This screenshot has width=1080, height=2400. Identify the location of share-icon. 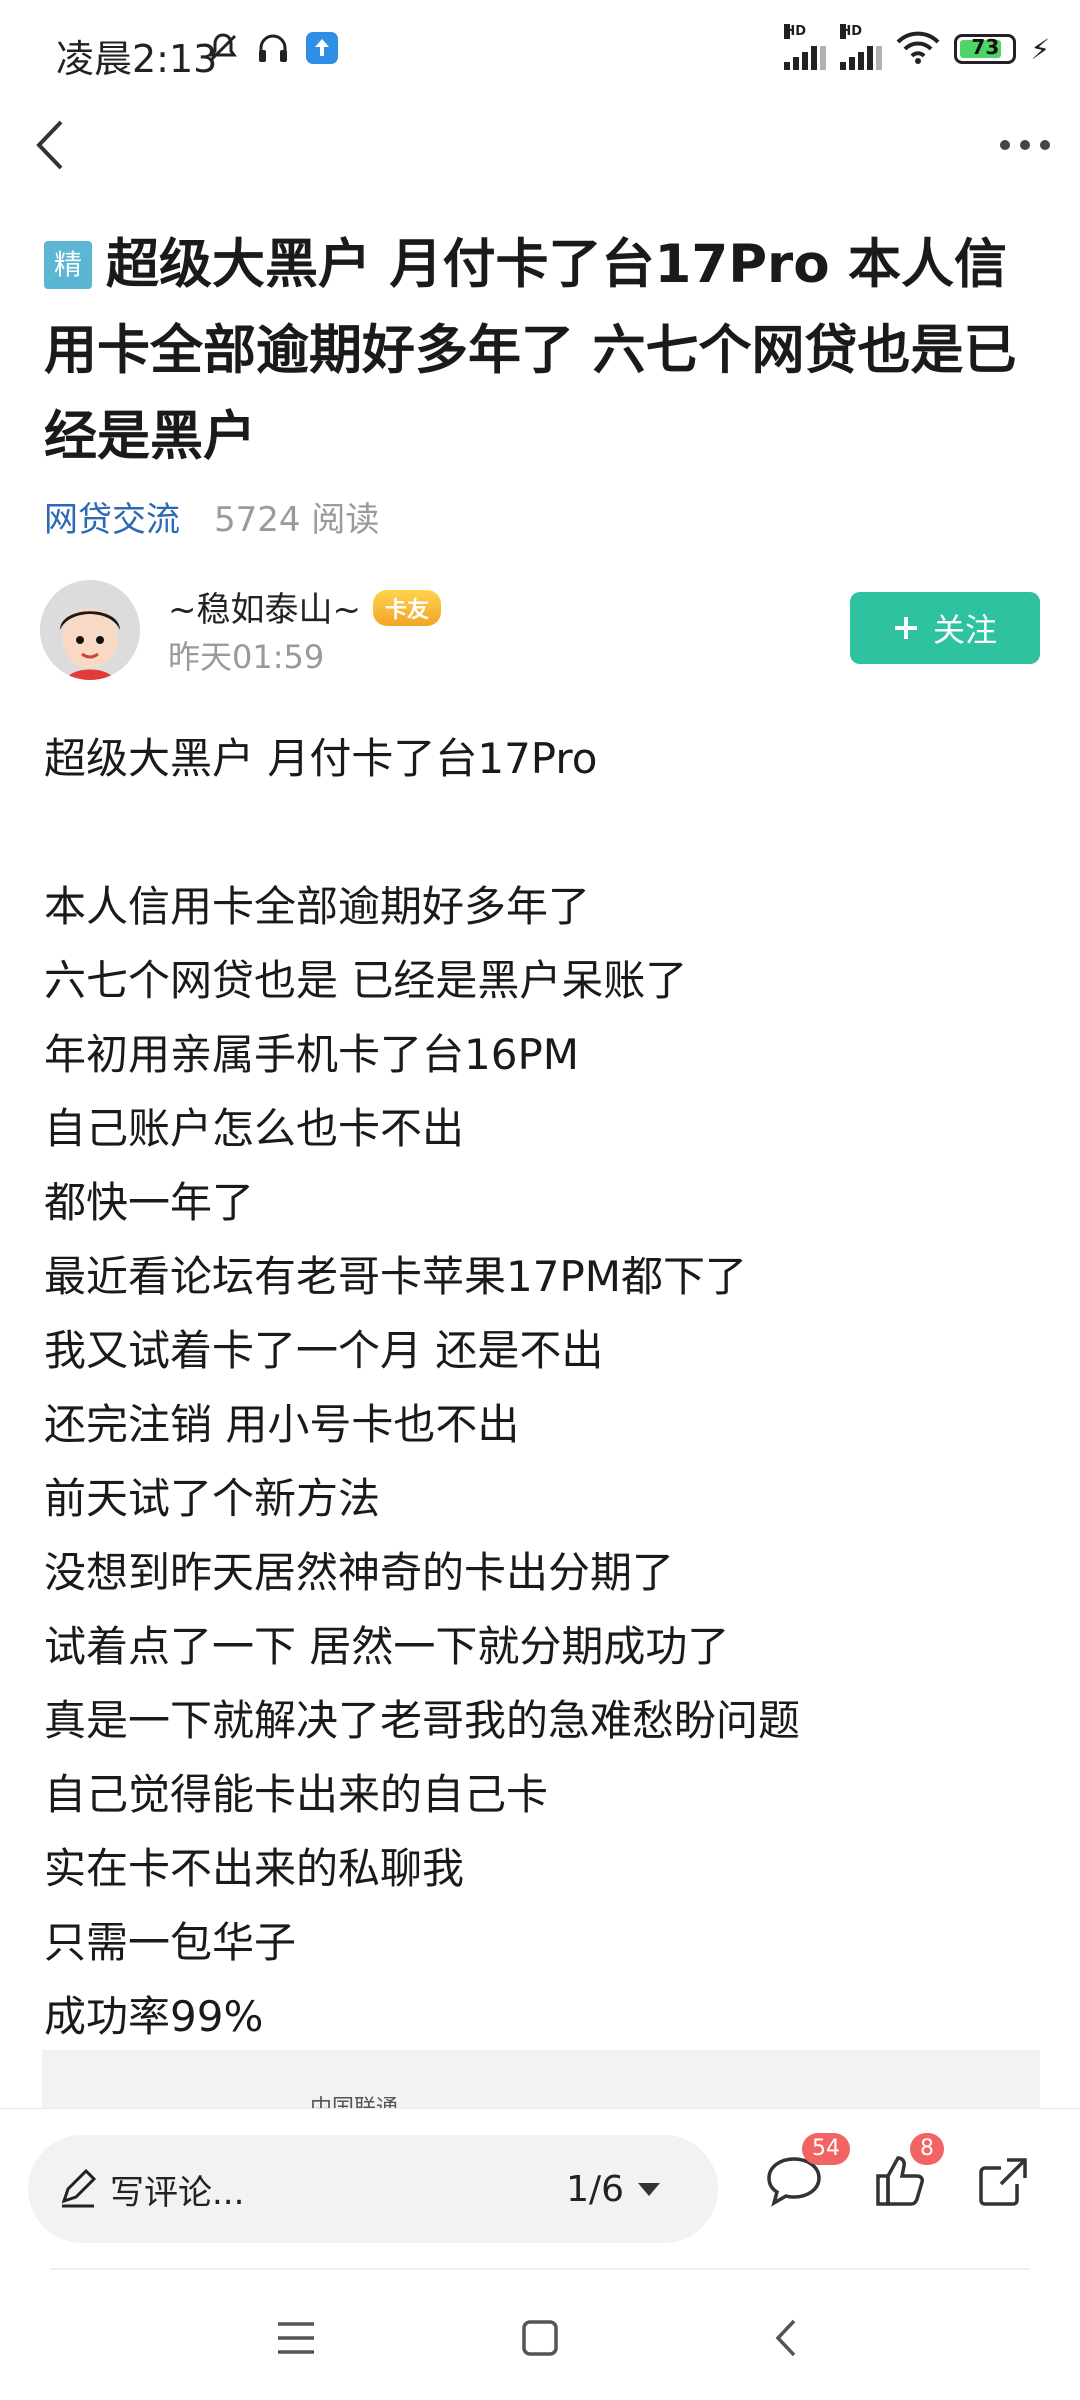
(1003, 2182).